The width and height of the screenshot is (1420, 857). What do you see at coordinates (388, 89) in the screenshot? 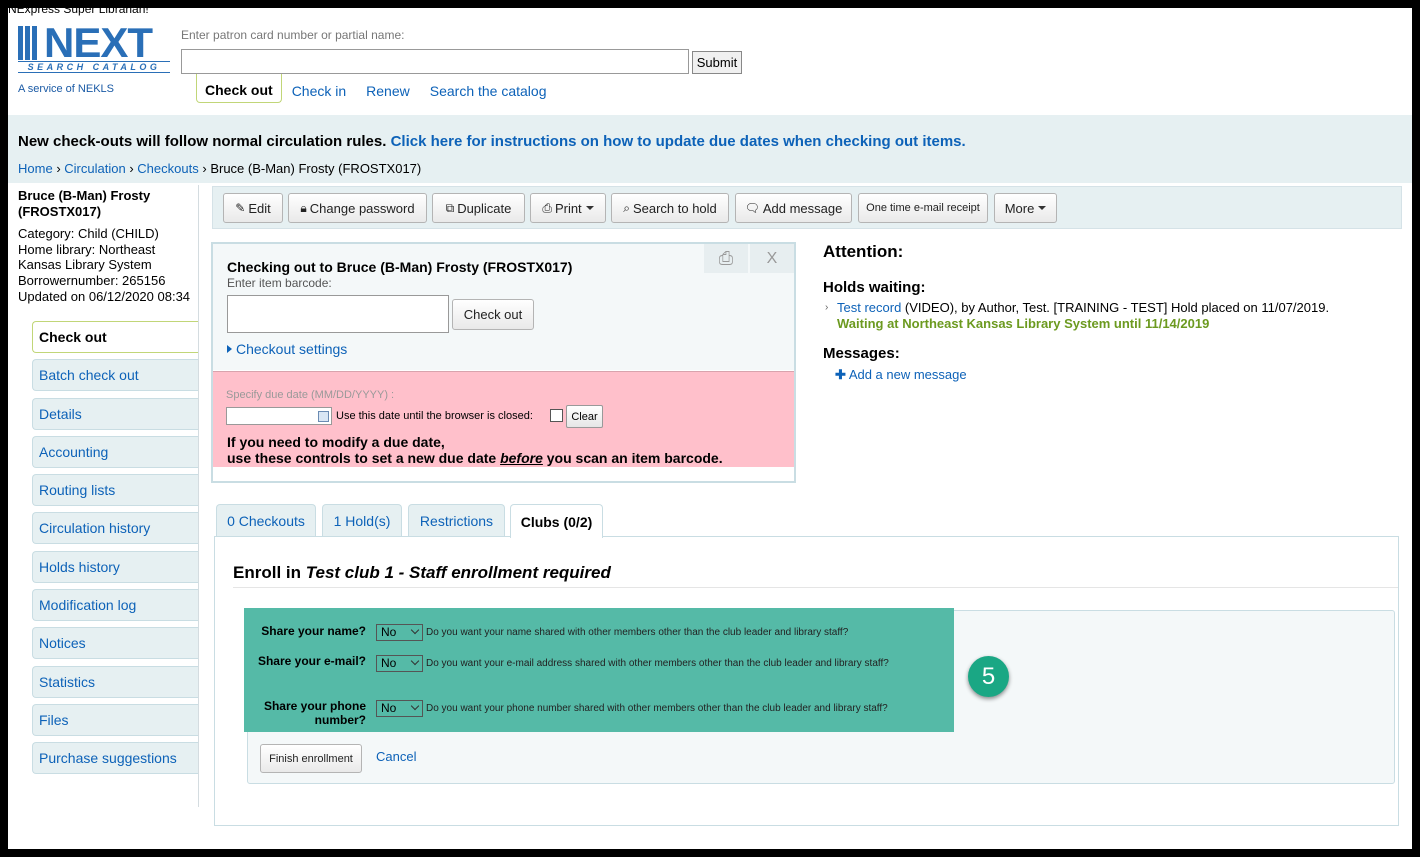
I see `tab-renew: Renew` at bounding box center [388, 89].